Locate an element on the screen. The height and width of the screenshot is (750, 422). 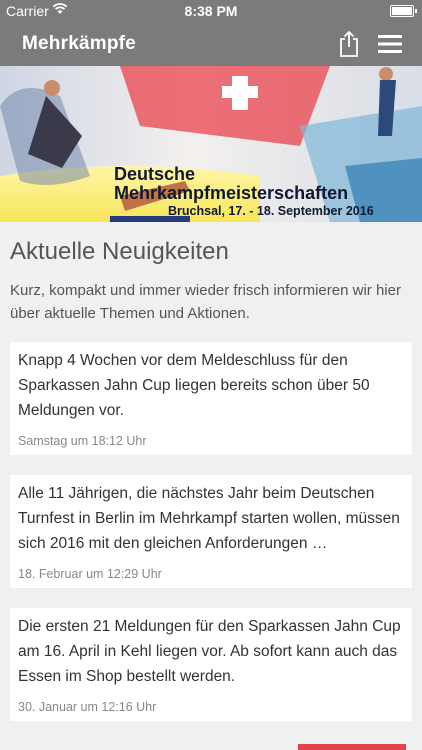
banner-title-line2: Mehrkampfmeisterschaften is located at coordinates (231, 193).